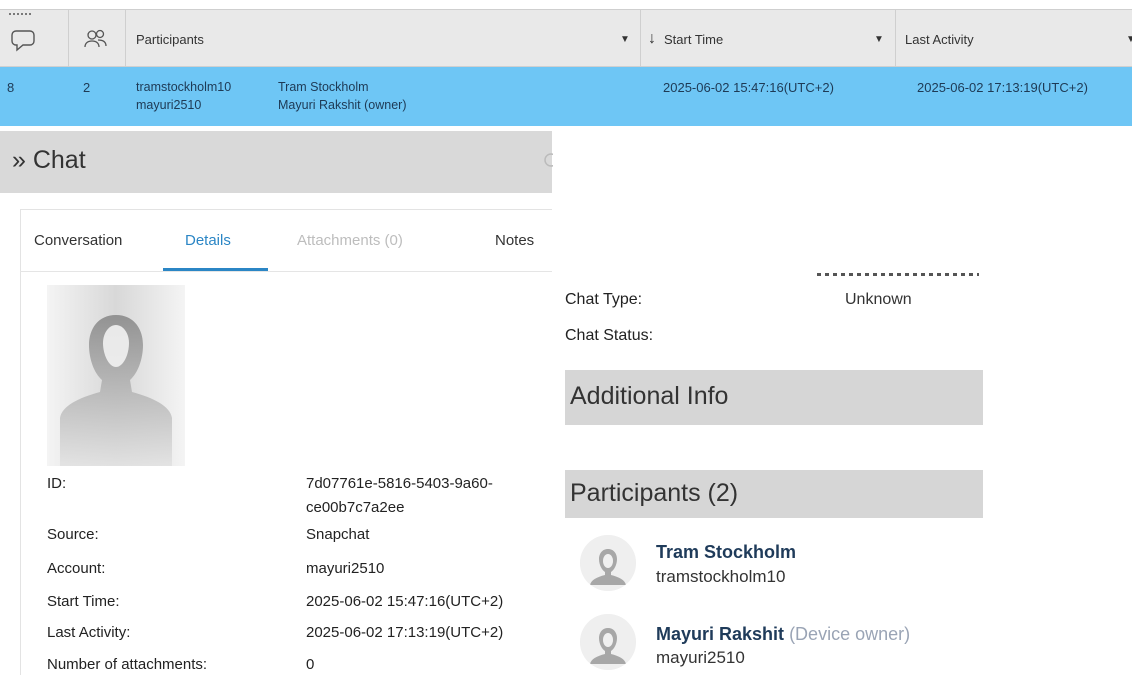  I want to click on start-time-cell: 2025-06-02 15:47:16(UTC+2), so click(748, 87).